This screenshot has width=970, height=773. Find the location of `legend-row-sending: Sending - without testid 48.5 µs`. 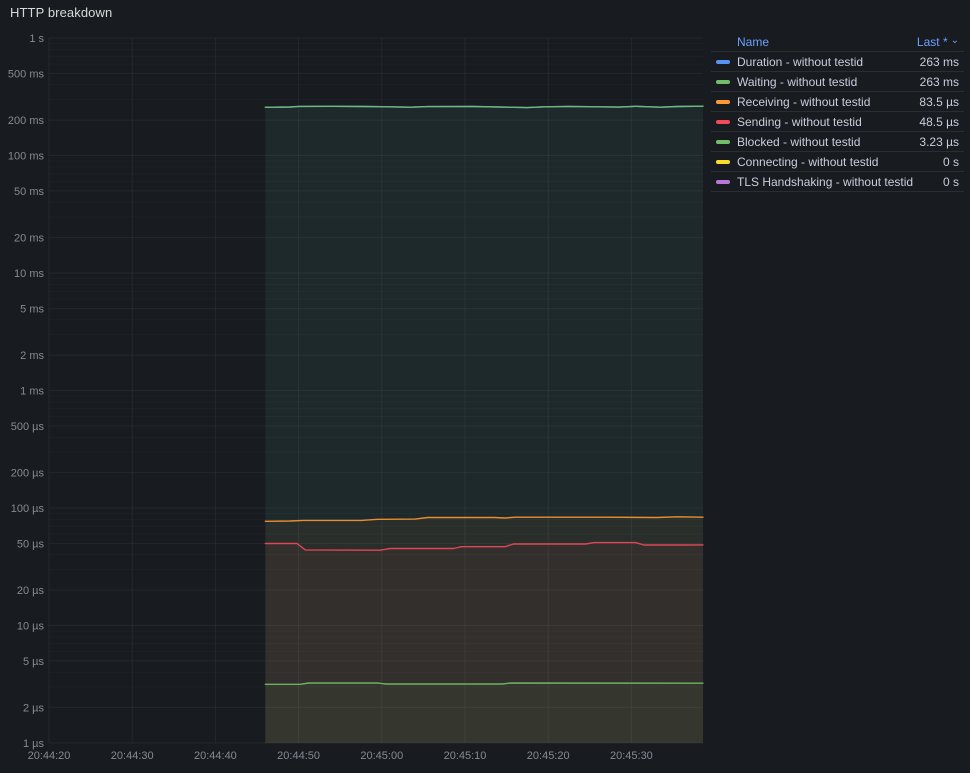

legend-row-sending: Sending - without testid 48.5 µs is located at coordinates (837, 122).